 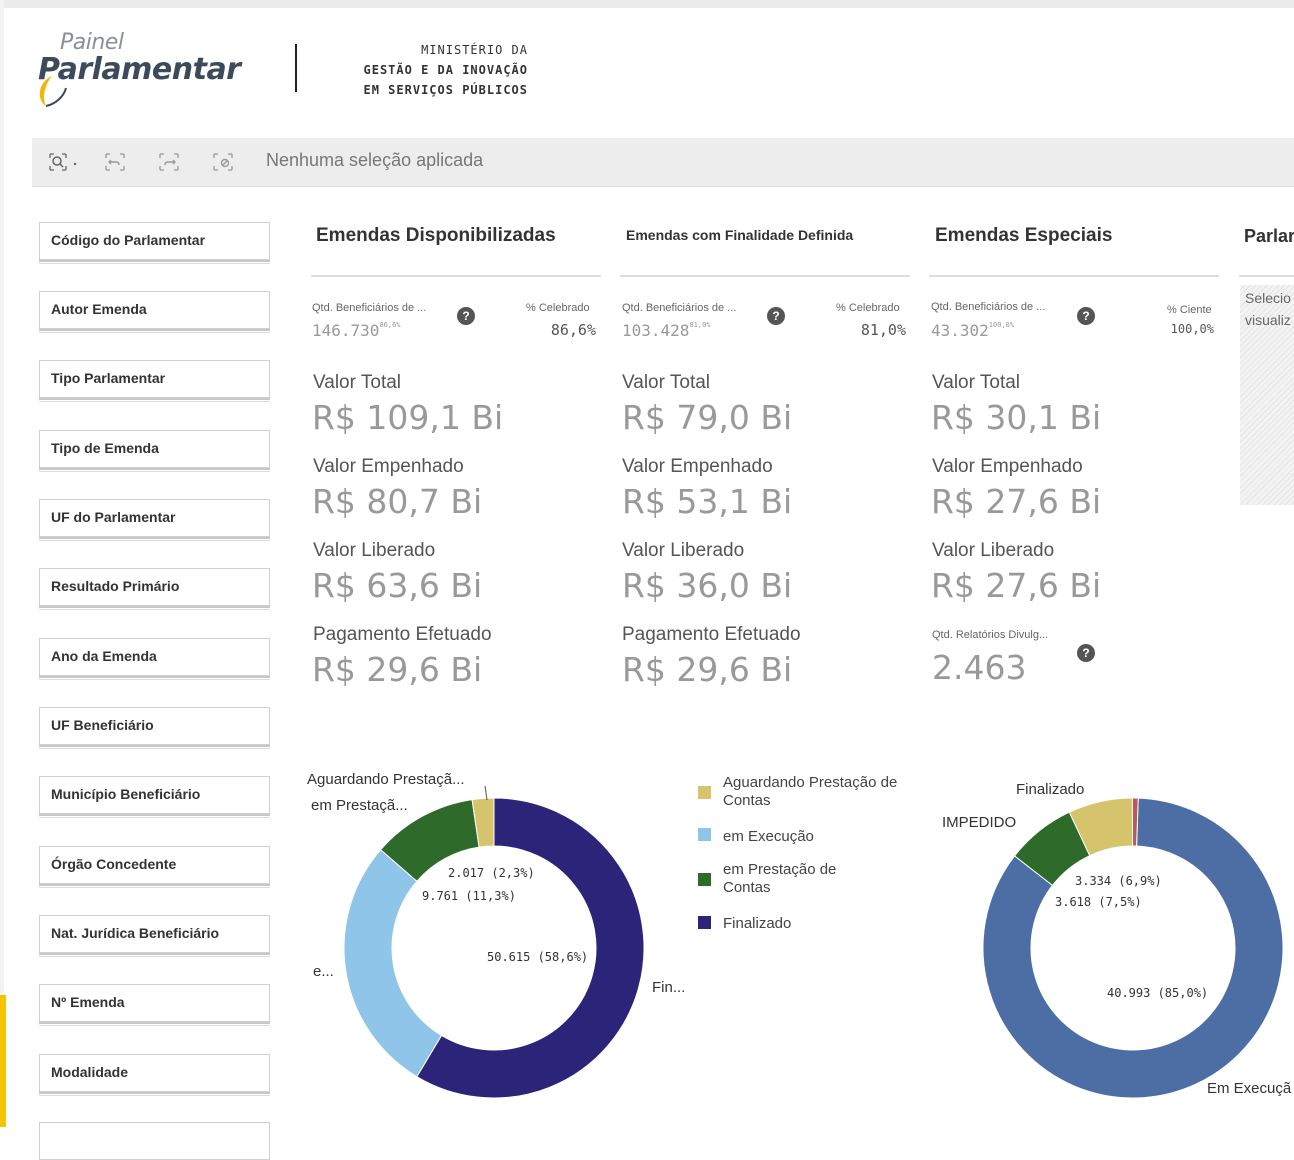 What do you see at coordinates (979, 822) in the screenshot?
I see `slice-label: IMPEDIDO` at bounding box center [979, 822].